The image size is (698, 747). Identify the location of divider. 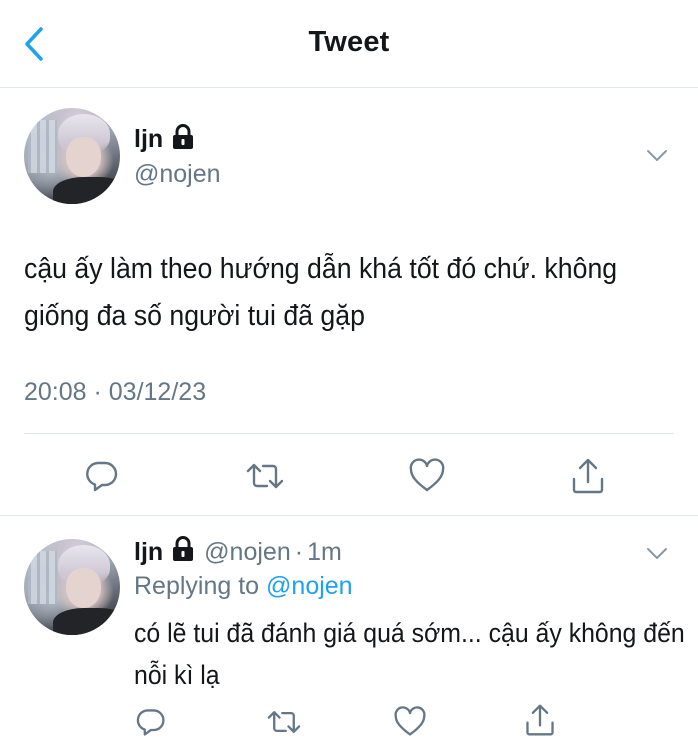
(349, 433).